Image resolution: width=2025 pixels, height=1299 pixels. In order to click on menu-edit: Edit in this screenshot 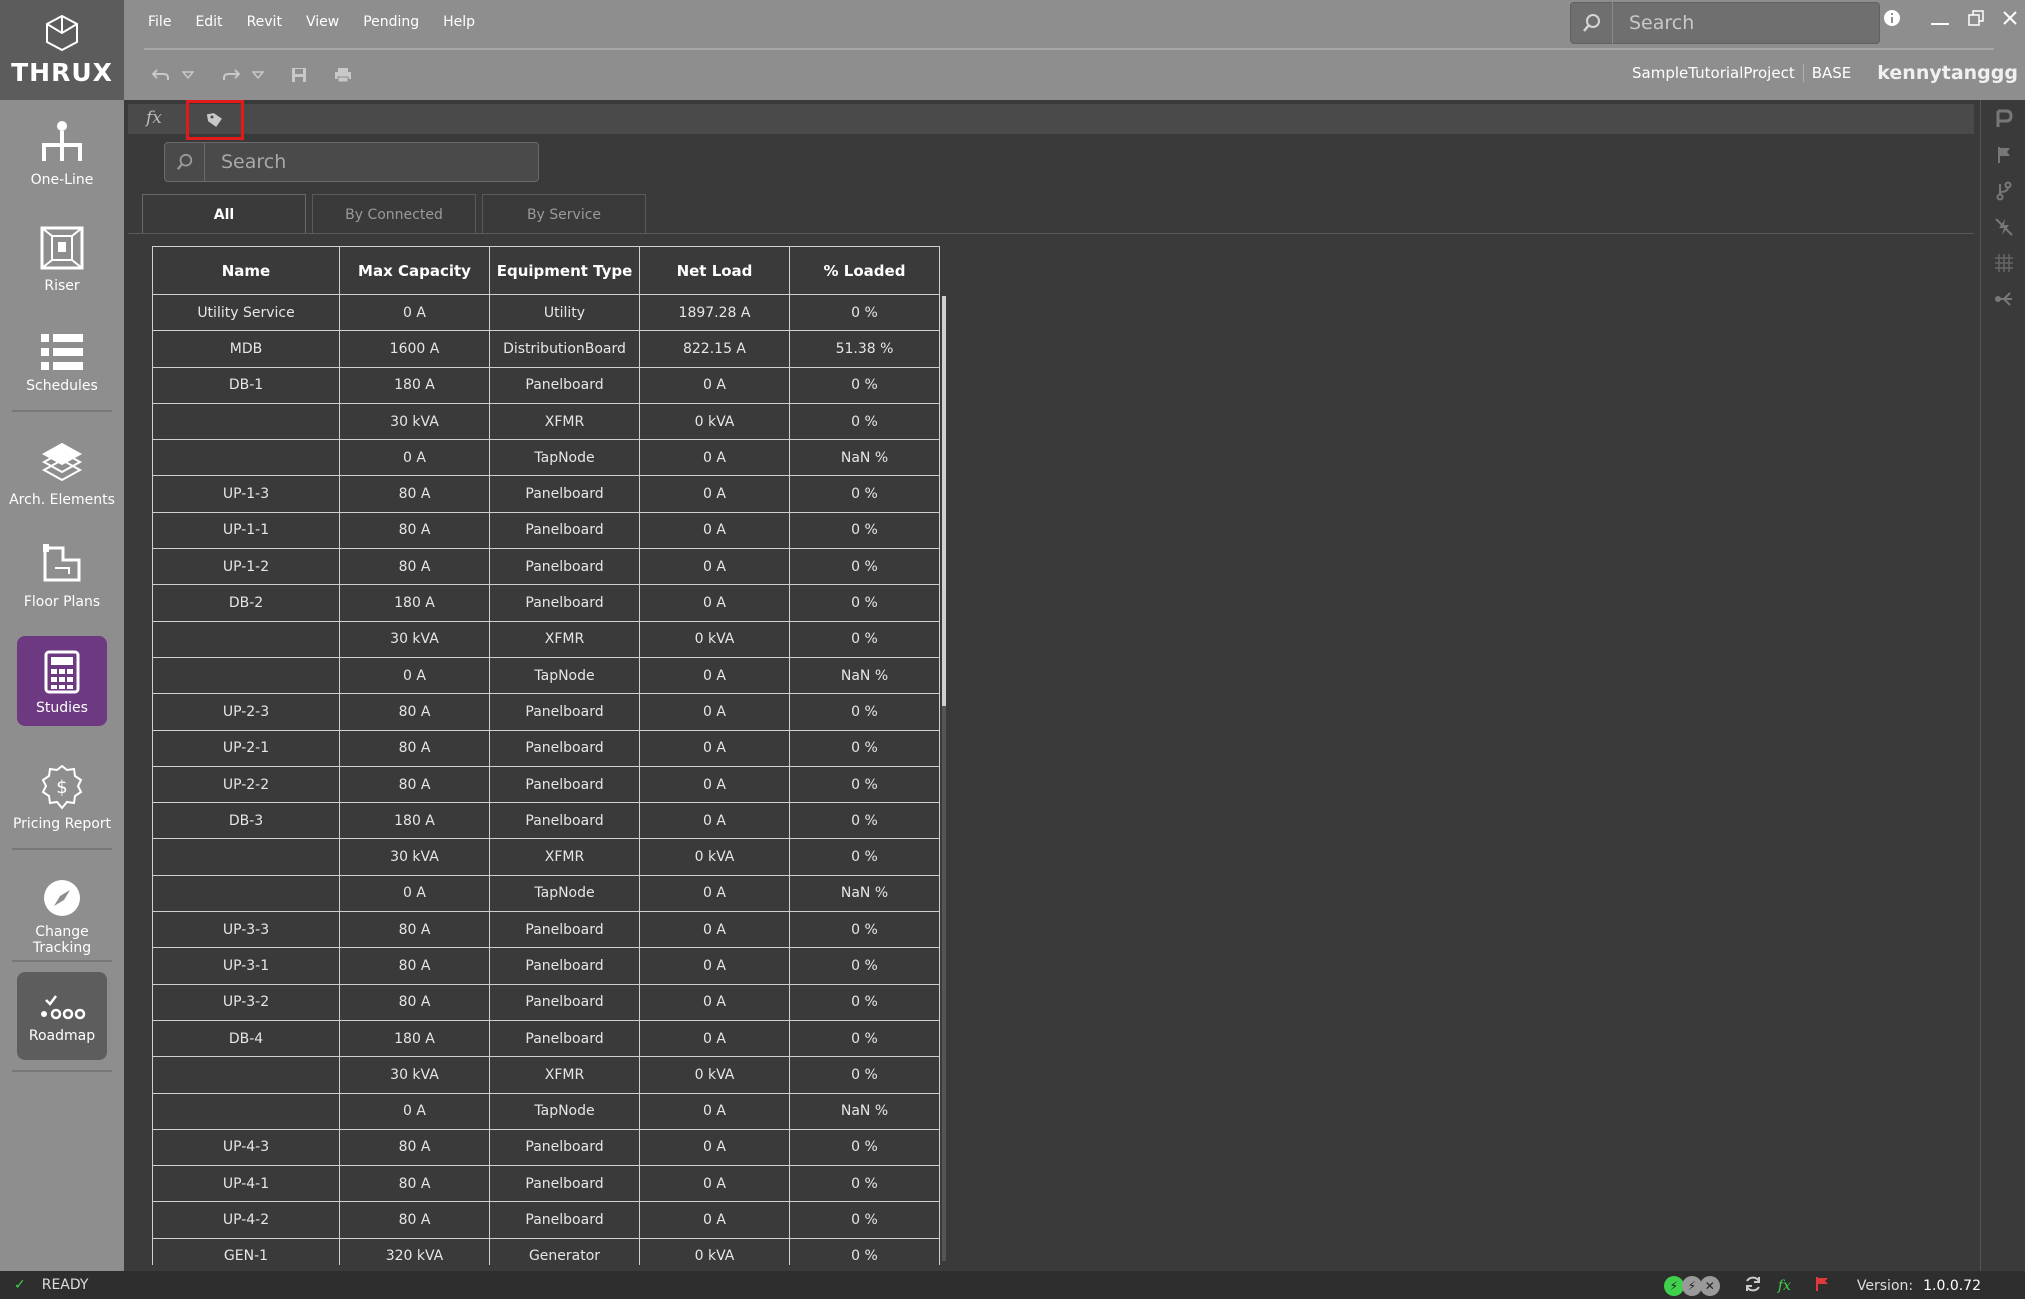, I will do `click(208, 22)`.